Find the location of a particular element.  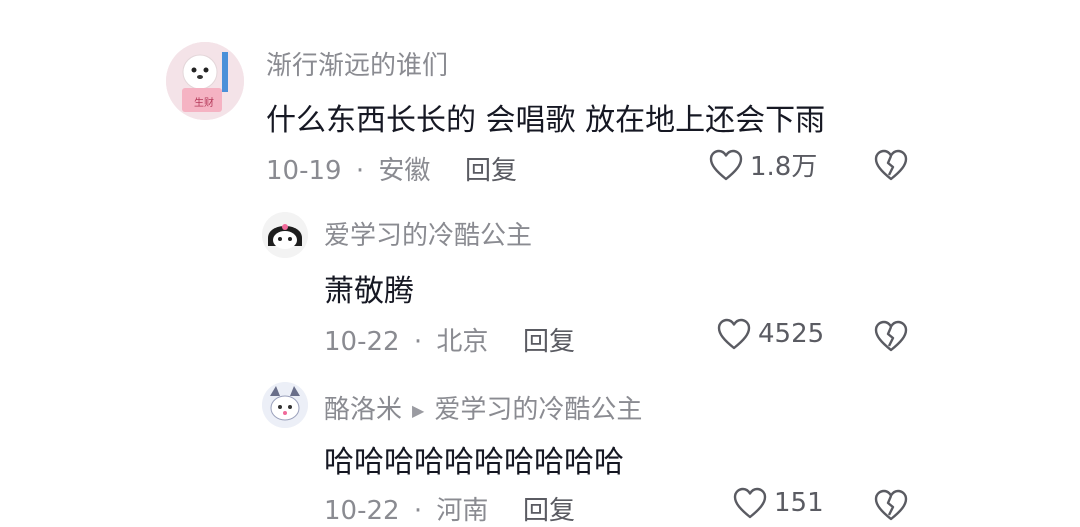

comment-date: 10-22 is located at coordinates (362, 511).